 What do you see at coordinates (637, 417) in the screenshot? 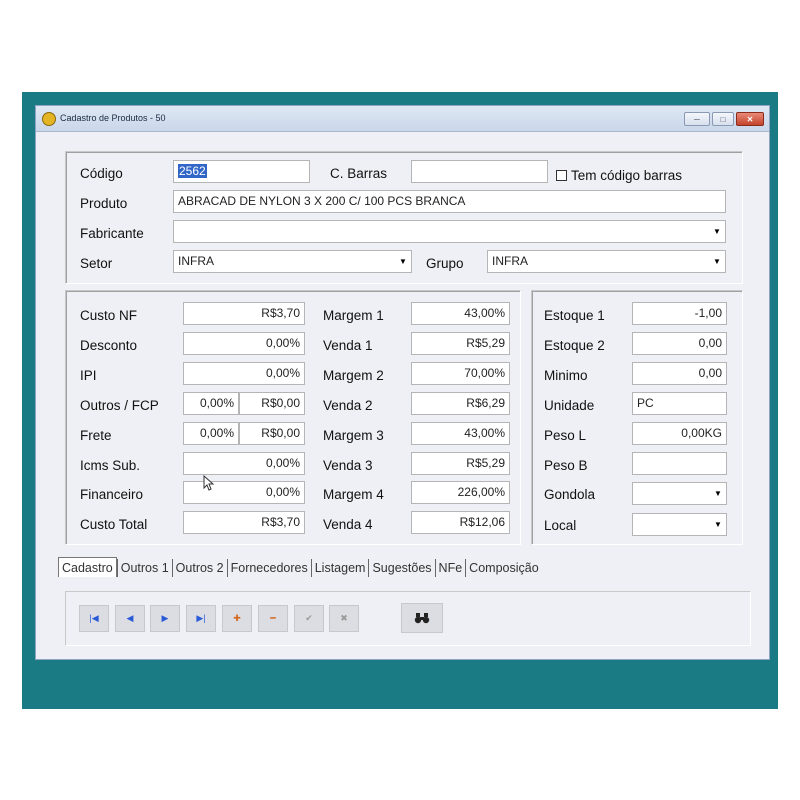
I see `stock-group` at bounding box center [637, 417].